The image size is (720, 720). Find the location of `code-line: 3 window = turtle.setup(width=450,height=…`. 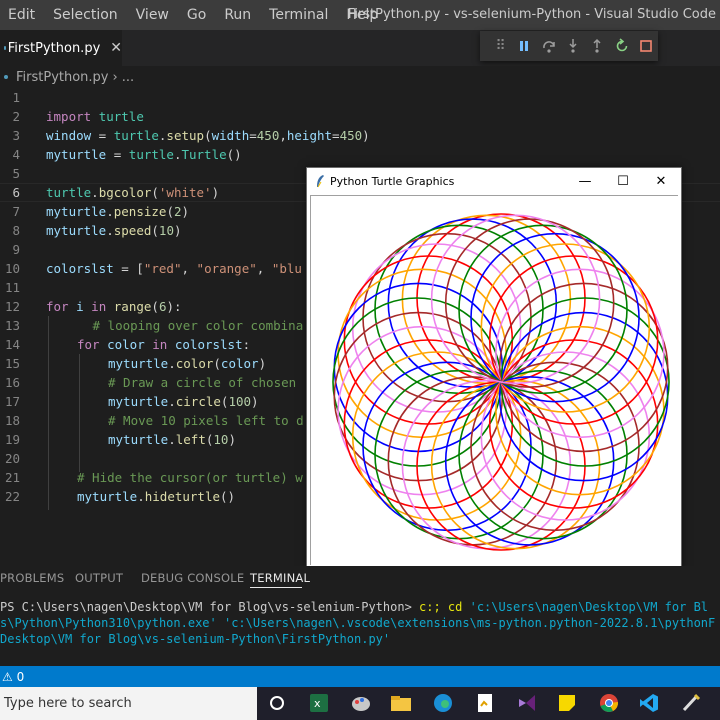

code-line: 3 window = turtle.setup(width=450,height=… is located at coordinates (360, 135).